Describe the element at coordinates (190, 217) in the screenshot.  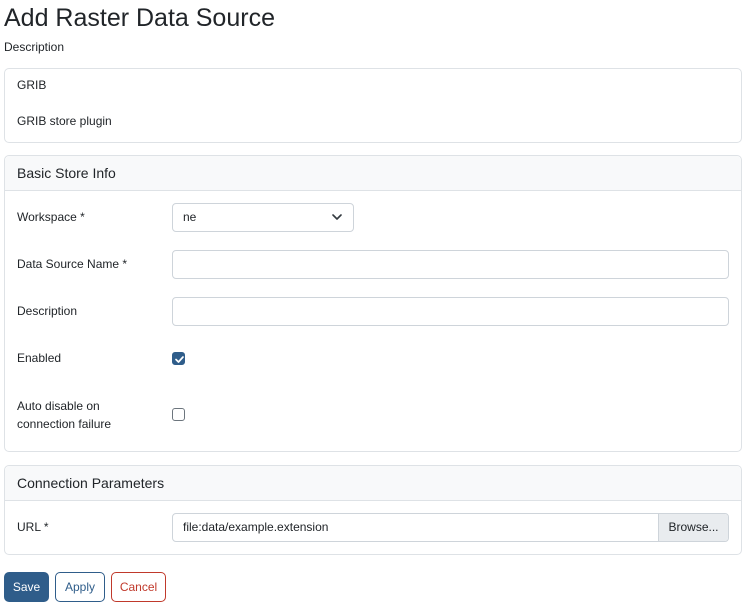
I see `workspace-selected-value: ne` at that location.